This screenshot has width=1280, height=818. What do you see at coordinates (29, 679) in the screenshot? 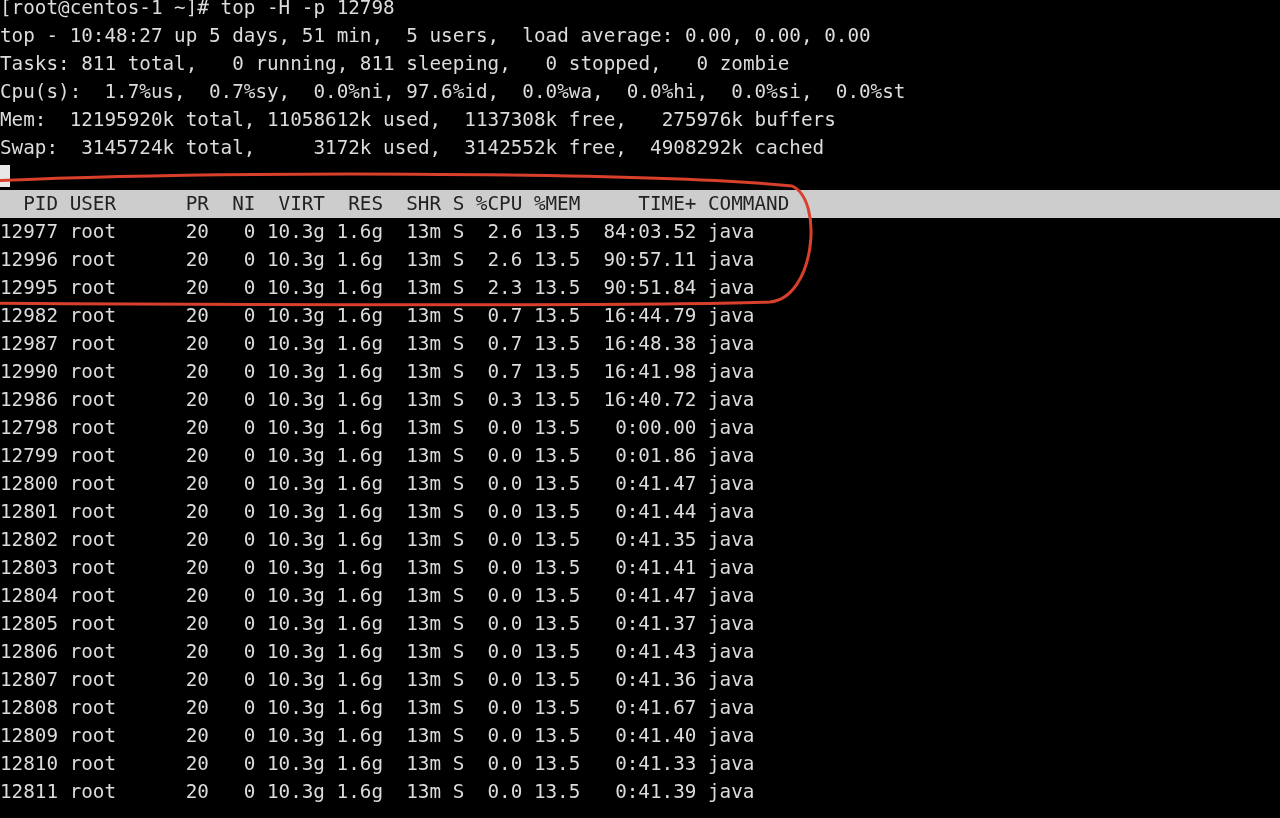
I see `table-cell: 12807` at bounding box center [29, 679].